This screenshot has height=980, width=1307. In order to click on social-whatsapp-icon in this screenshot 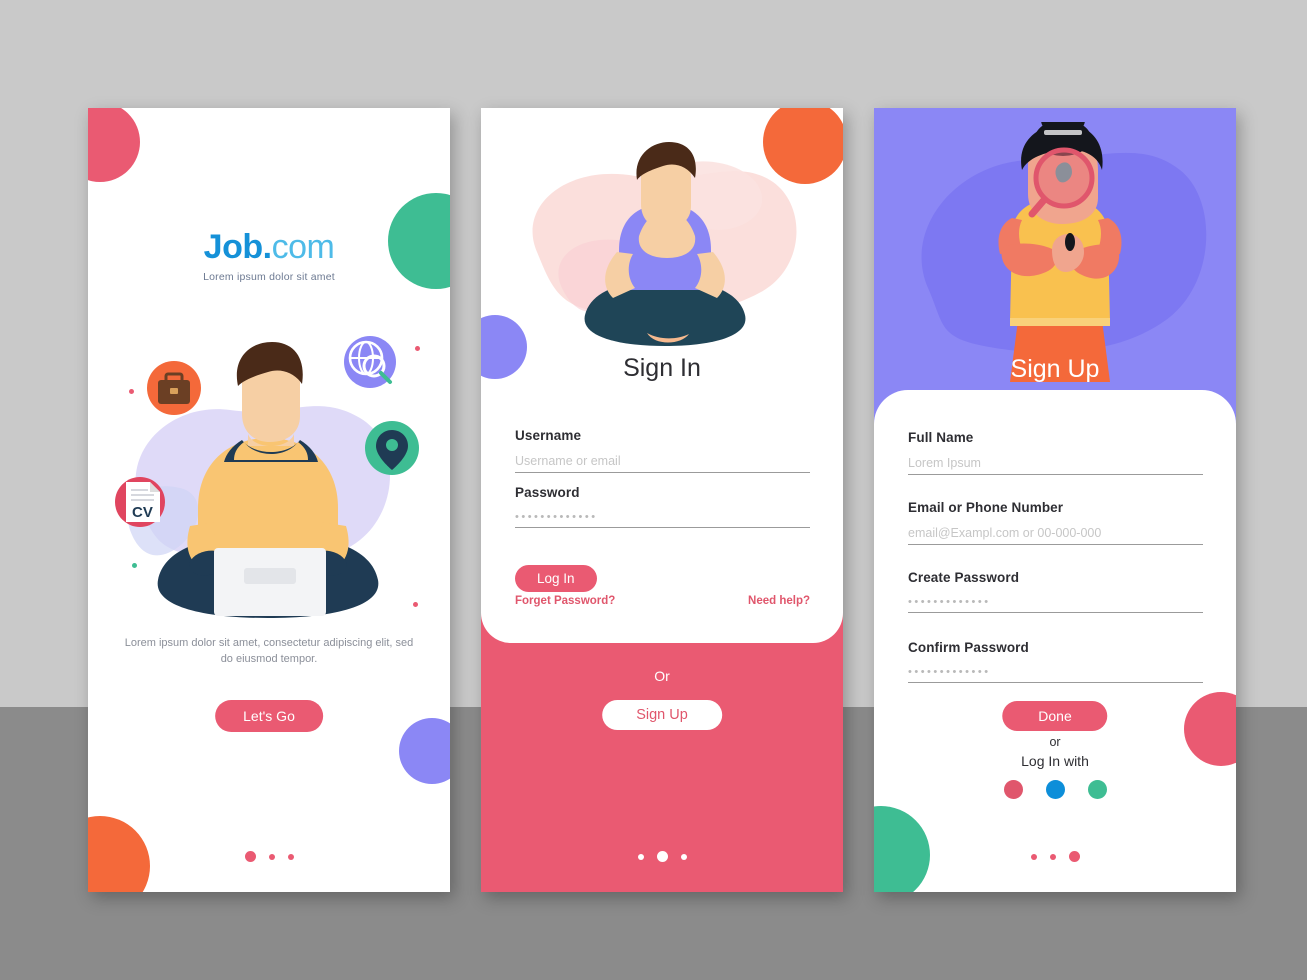, I will do `click(1097, 789)`.